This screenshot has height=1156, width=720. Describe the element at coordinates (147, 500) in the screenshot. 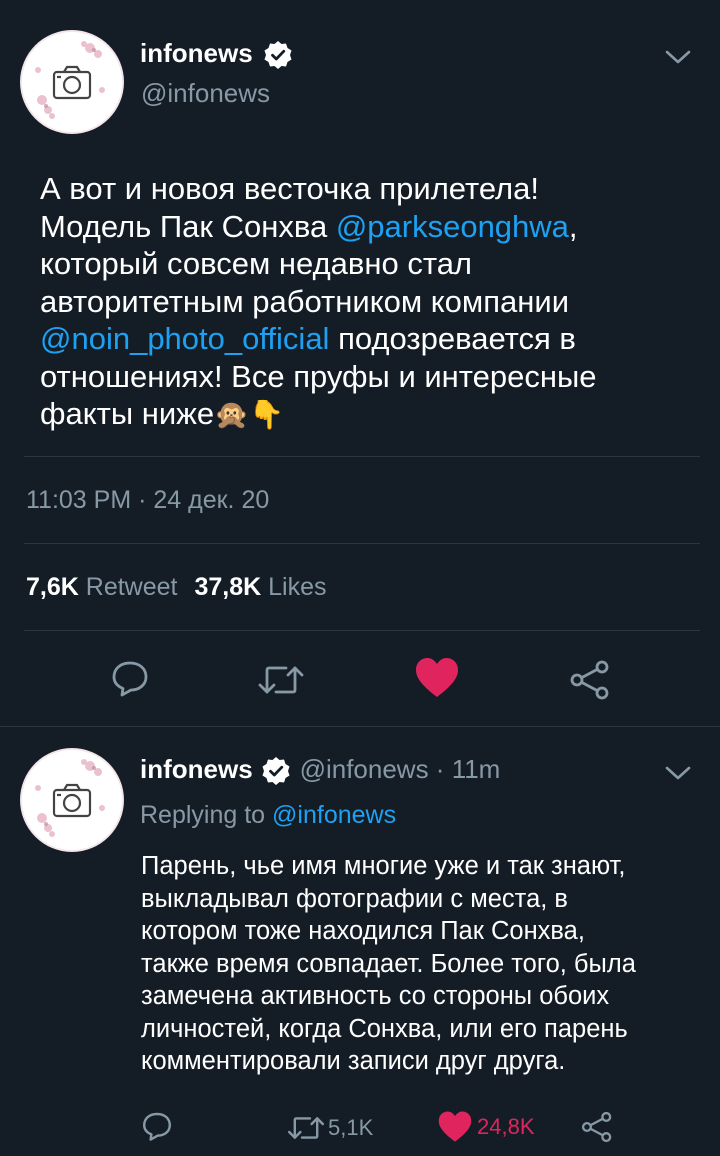

I see `tweet-timestamp: 11:03 PM · 24 дек. 20` at that location.